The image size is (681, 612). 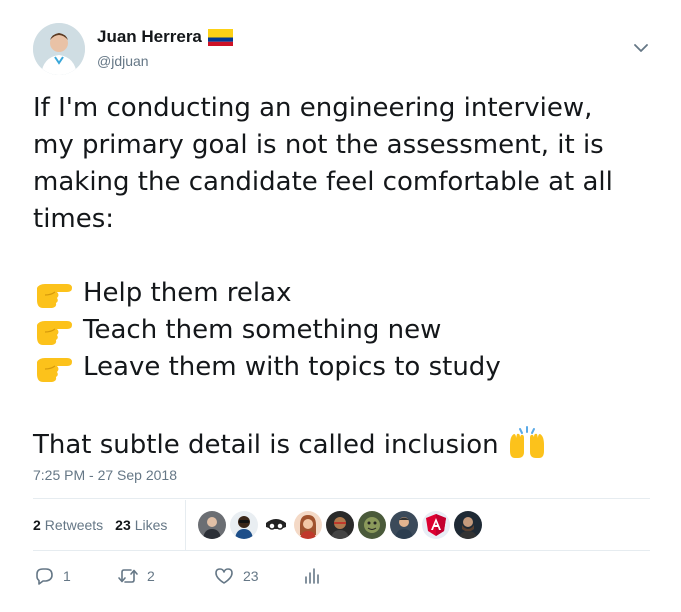 I want to click on list-item-text: Leave them with topics to study, so click(x=292, y=367).